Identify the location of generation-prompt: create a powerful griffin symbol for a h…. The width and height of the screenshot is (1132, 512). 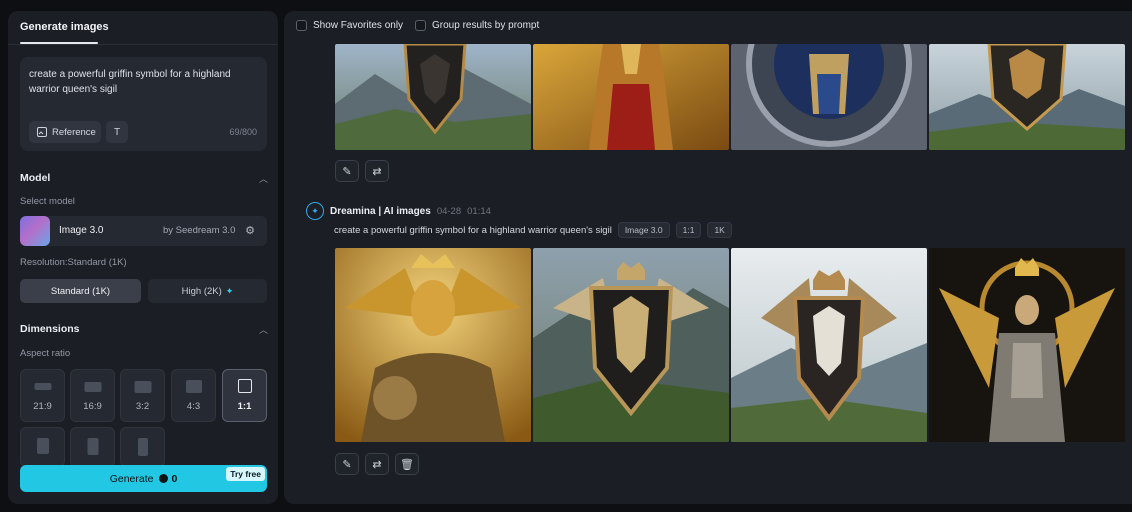
(473, 230).